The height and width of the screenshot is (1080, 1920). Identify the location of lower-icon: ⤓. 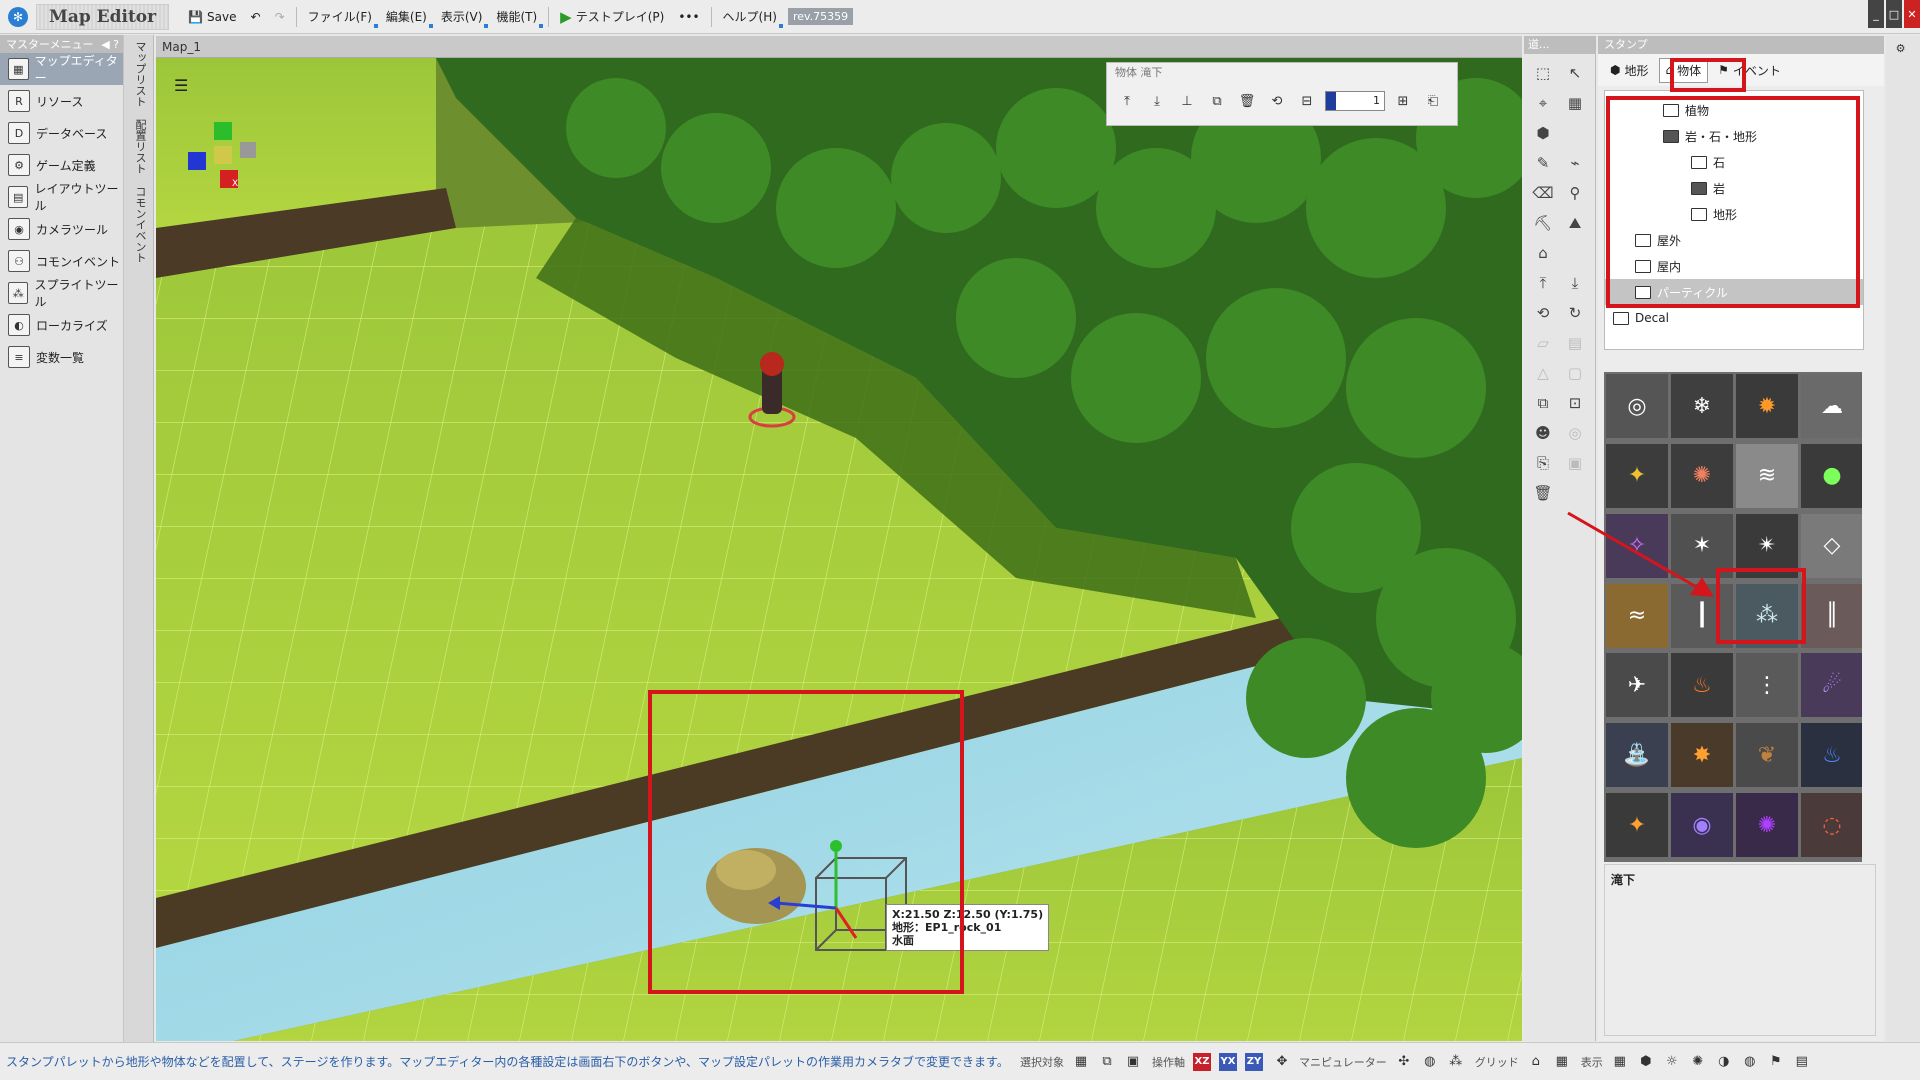
(1157, 101).